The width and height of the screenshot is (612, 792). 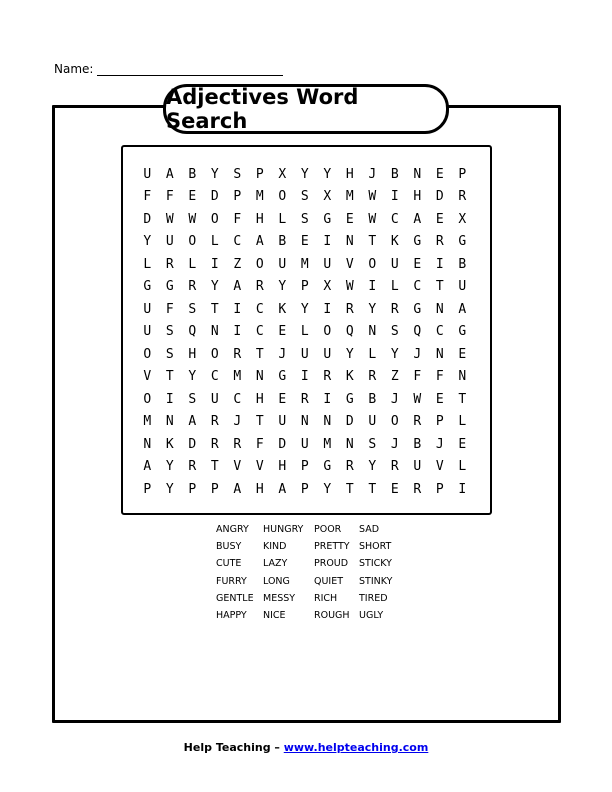 What do you see at coordinates (192, 197) in the screenshot?
I see `grid-cell: E` at bounding box center [192, 197].